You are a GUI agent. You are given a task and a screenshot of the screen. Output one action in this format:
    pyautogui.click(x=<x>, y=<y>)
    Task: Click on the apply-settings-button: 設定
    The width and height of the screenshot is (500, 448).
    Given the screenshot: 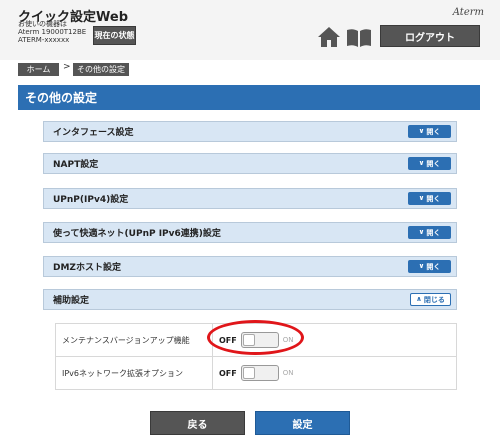 What is the action you would take?
    pyautogui.click(x=302, y=423)
    